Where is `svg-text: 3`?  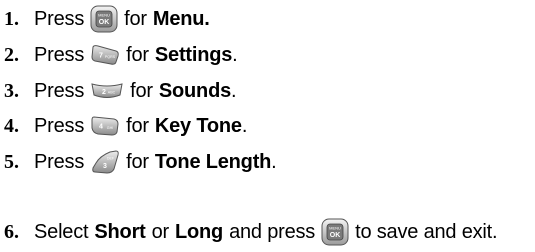 svg-text: 3 is located at coordinates (105, 166).